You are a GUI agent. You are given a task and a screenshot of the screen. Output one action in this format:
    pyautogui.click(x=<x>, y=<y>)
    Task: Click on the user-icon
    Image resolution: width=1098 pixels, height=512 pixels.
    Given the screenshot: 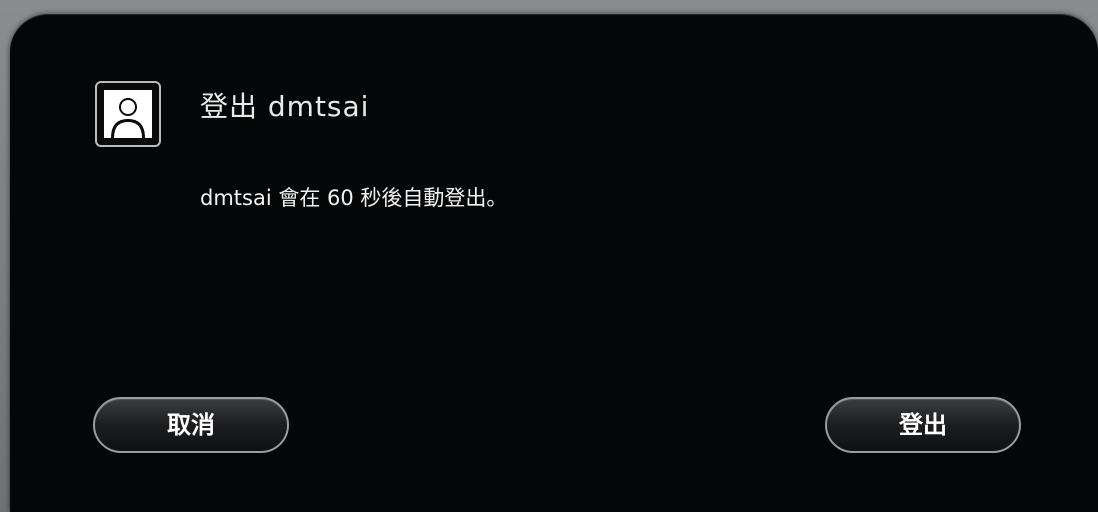 What is the action you would take?
    pyautogui.click(x=128, y=114)
    